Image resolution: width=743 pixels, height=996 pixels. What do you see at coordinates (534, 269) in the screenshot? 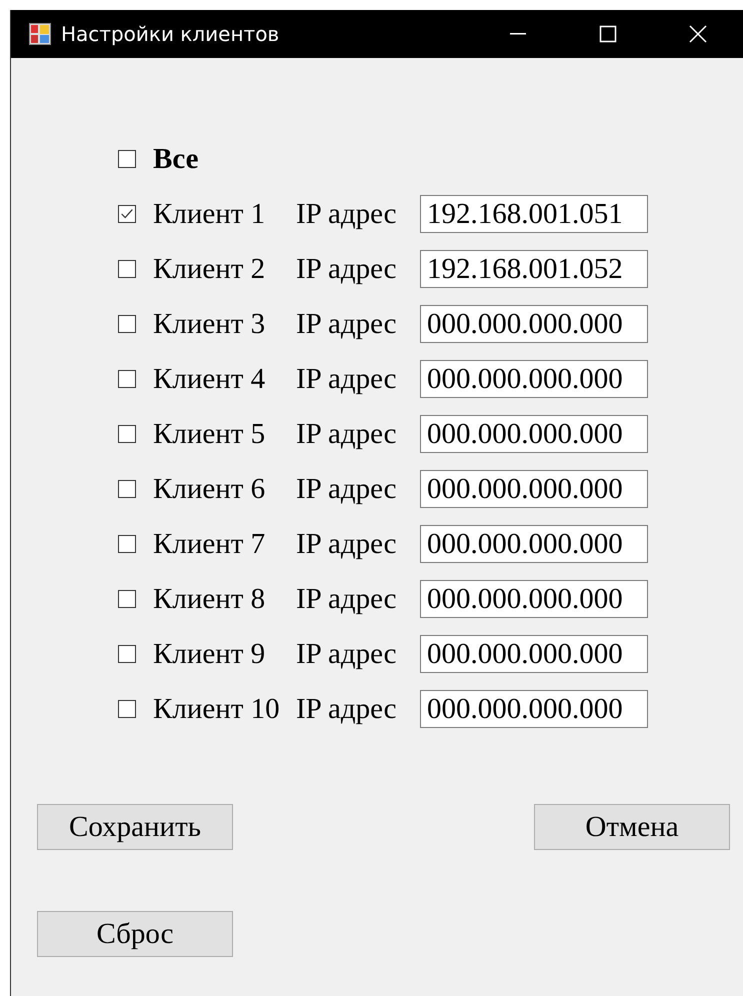
I see `ip-field: 192.168.001.052` at bounding box center [534, 269].